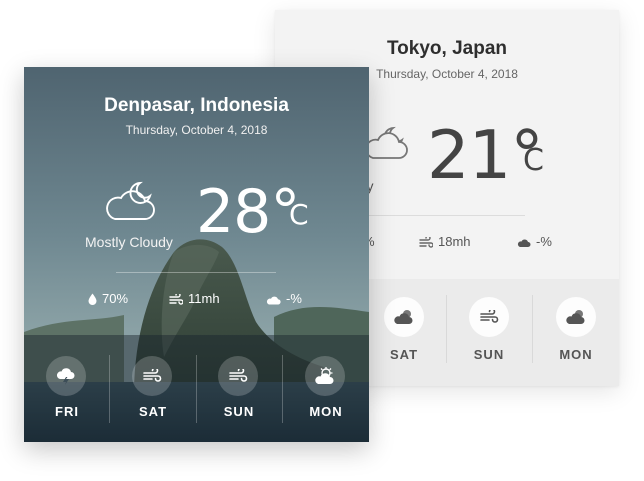 This screenshot has height=481, width=644. I want to click on temperature: 28°, so click(248, 212).